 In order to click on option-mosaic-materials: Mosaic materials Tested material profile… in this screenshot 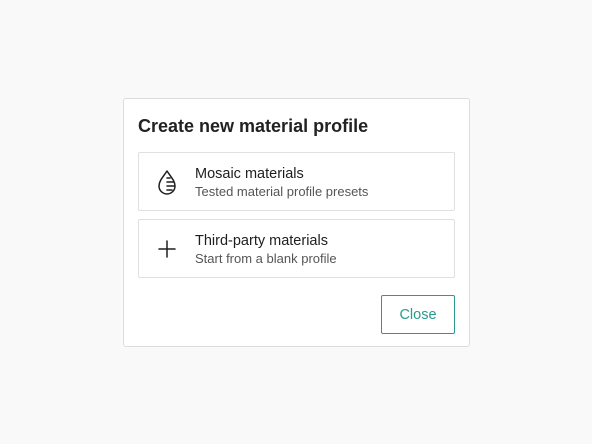, I will do `click(296, 181)`.